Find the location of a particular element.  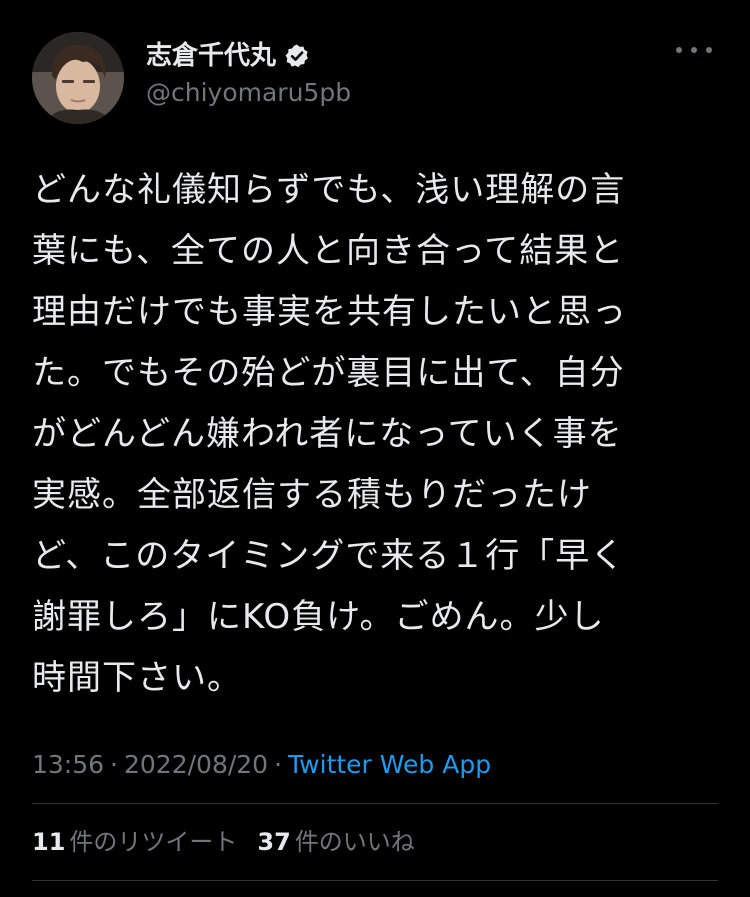

retweets-stat: 11 件のリツイート is located at coordinates (134, 842).